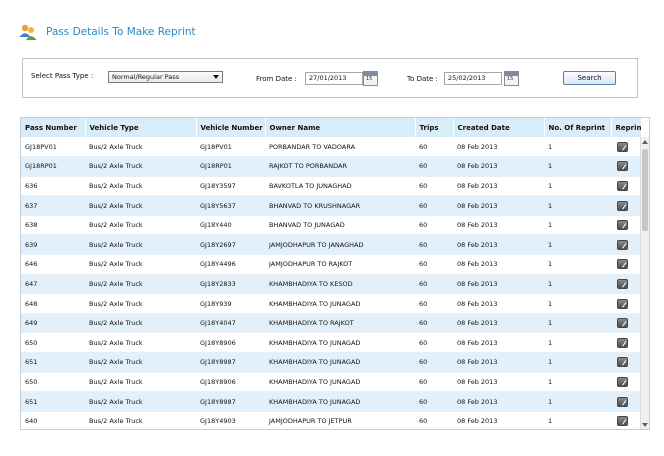  What do you see at coordinates (340, 147) in the screenshot?
I see `cell-owner-name: PORBANDAR TO VADOARA` at bounding box center [340, 147].